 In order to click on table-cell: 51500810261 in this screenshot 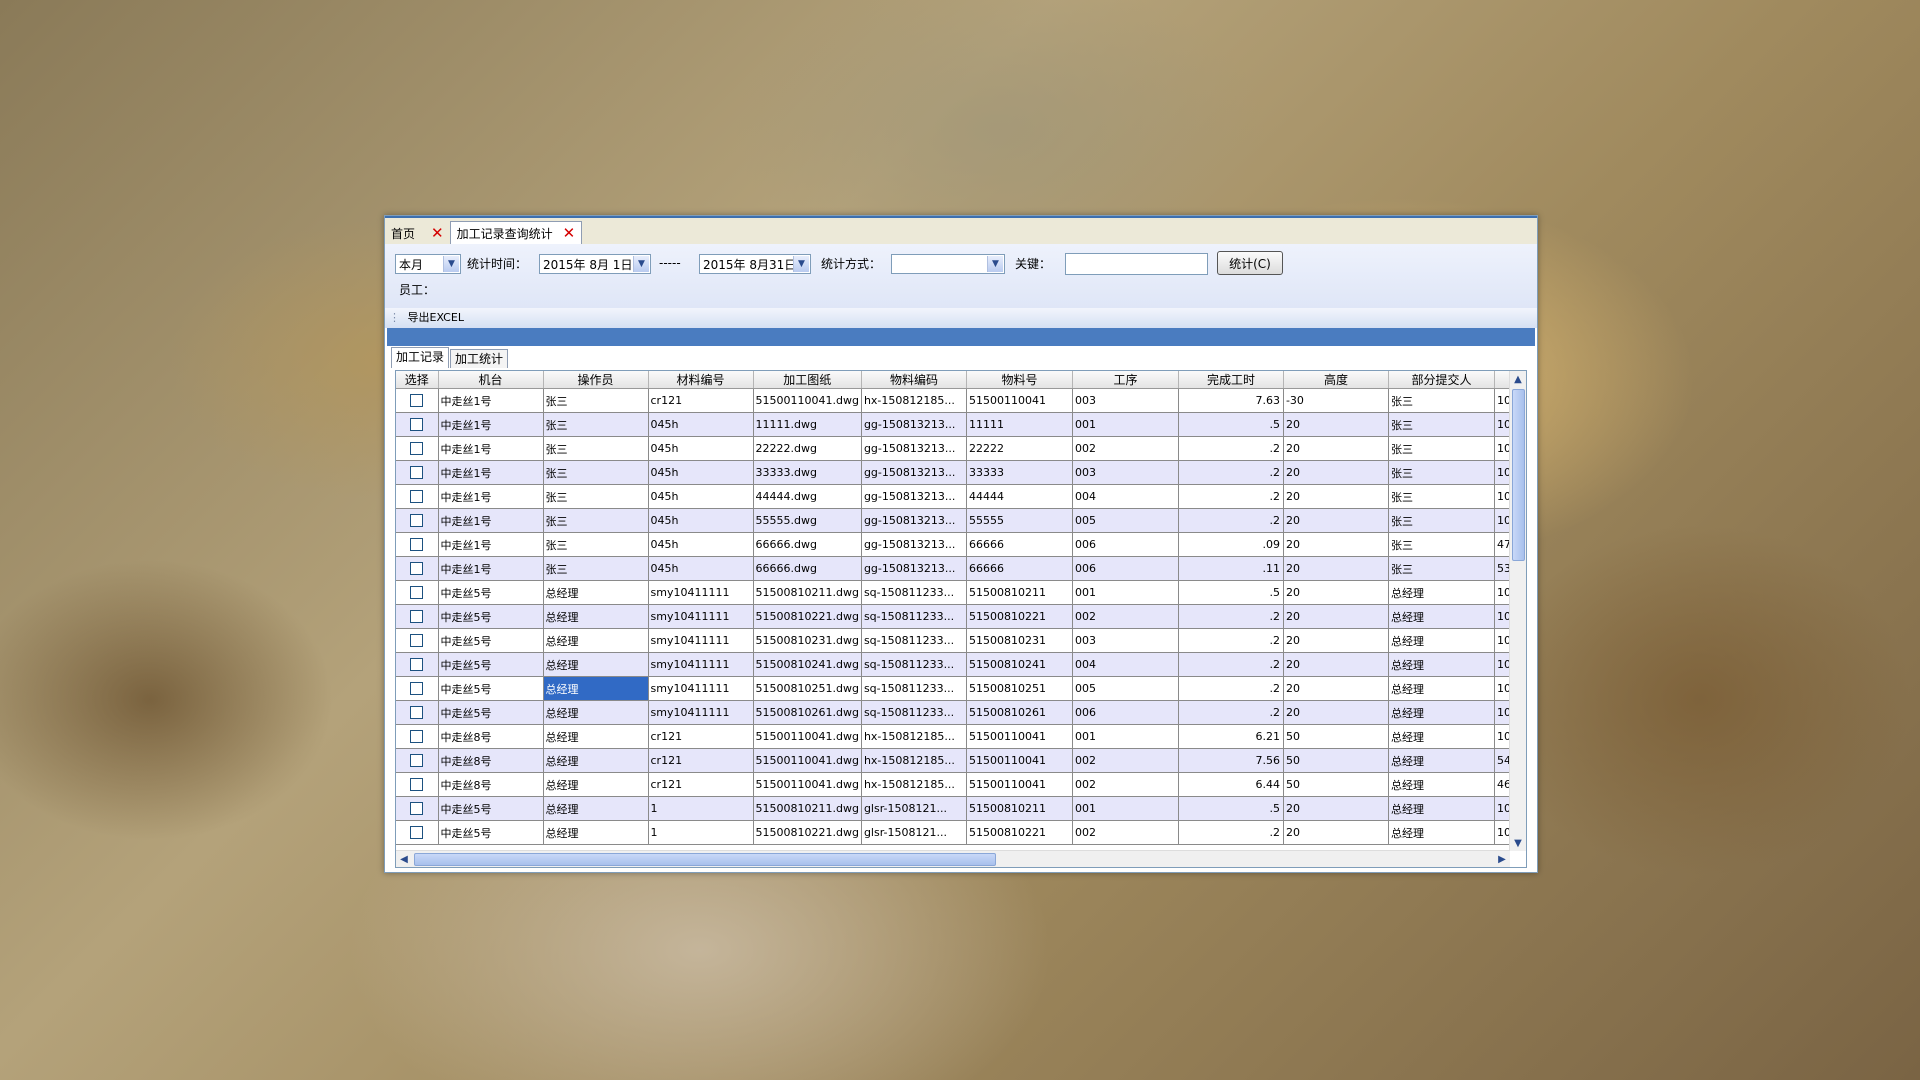, I will do `click(1019, 712)`.